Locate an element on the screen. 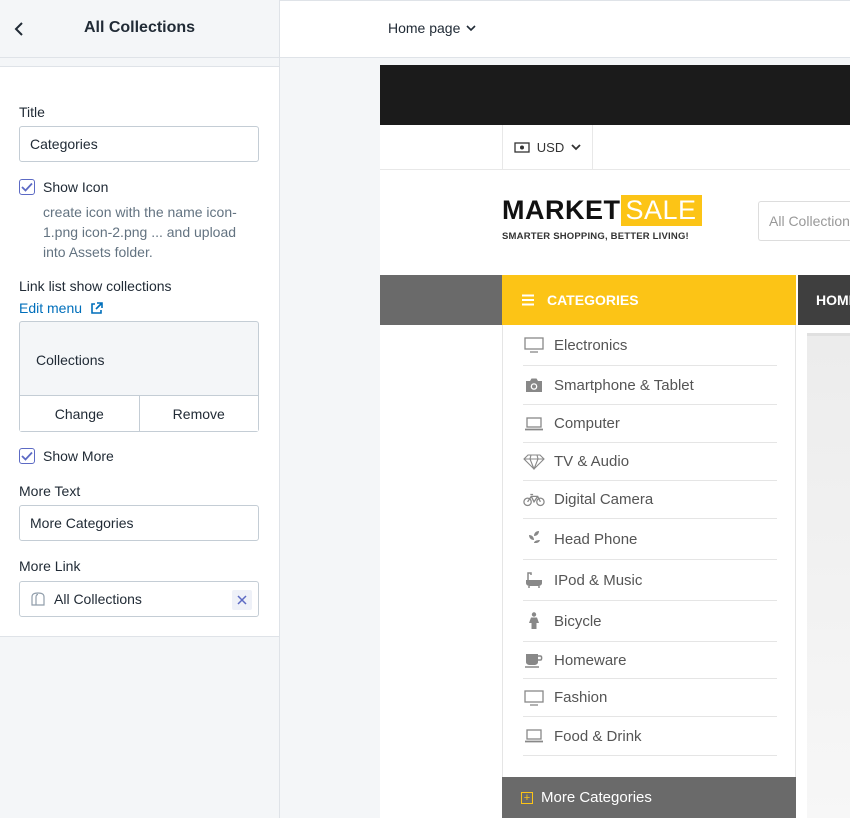  more-categories-label: More Categories is located at coordinates (596, 797).